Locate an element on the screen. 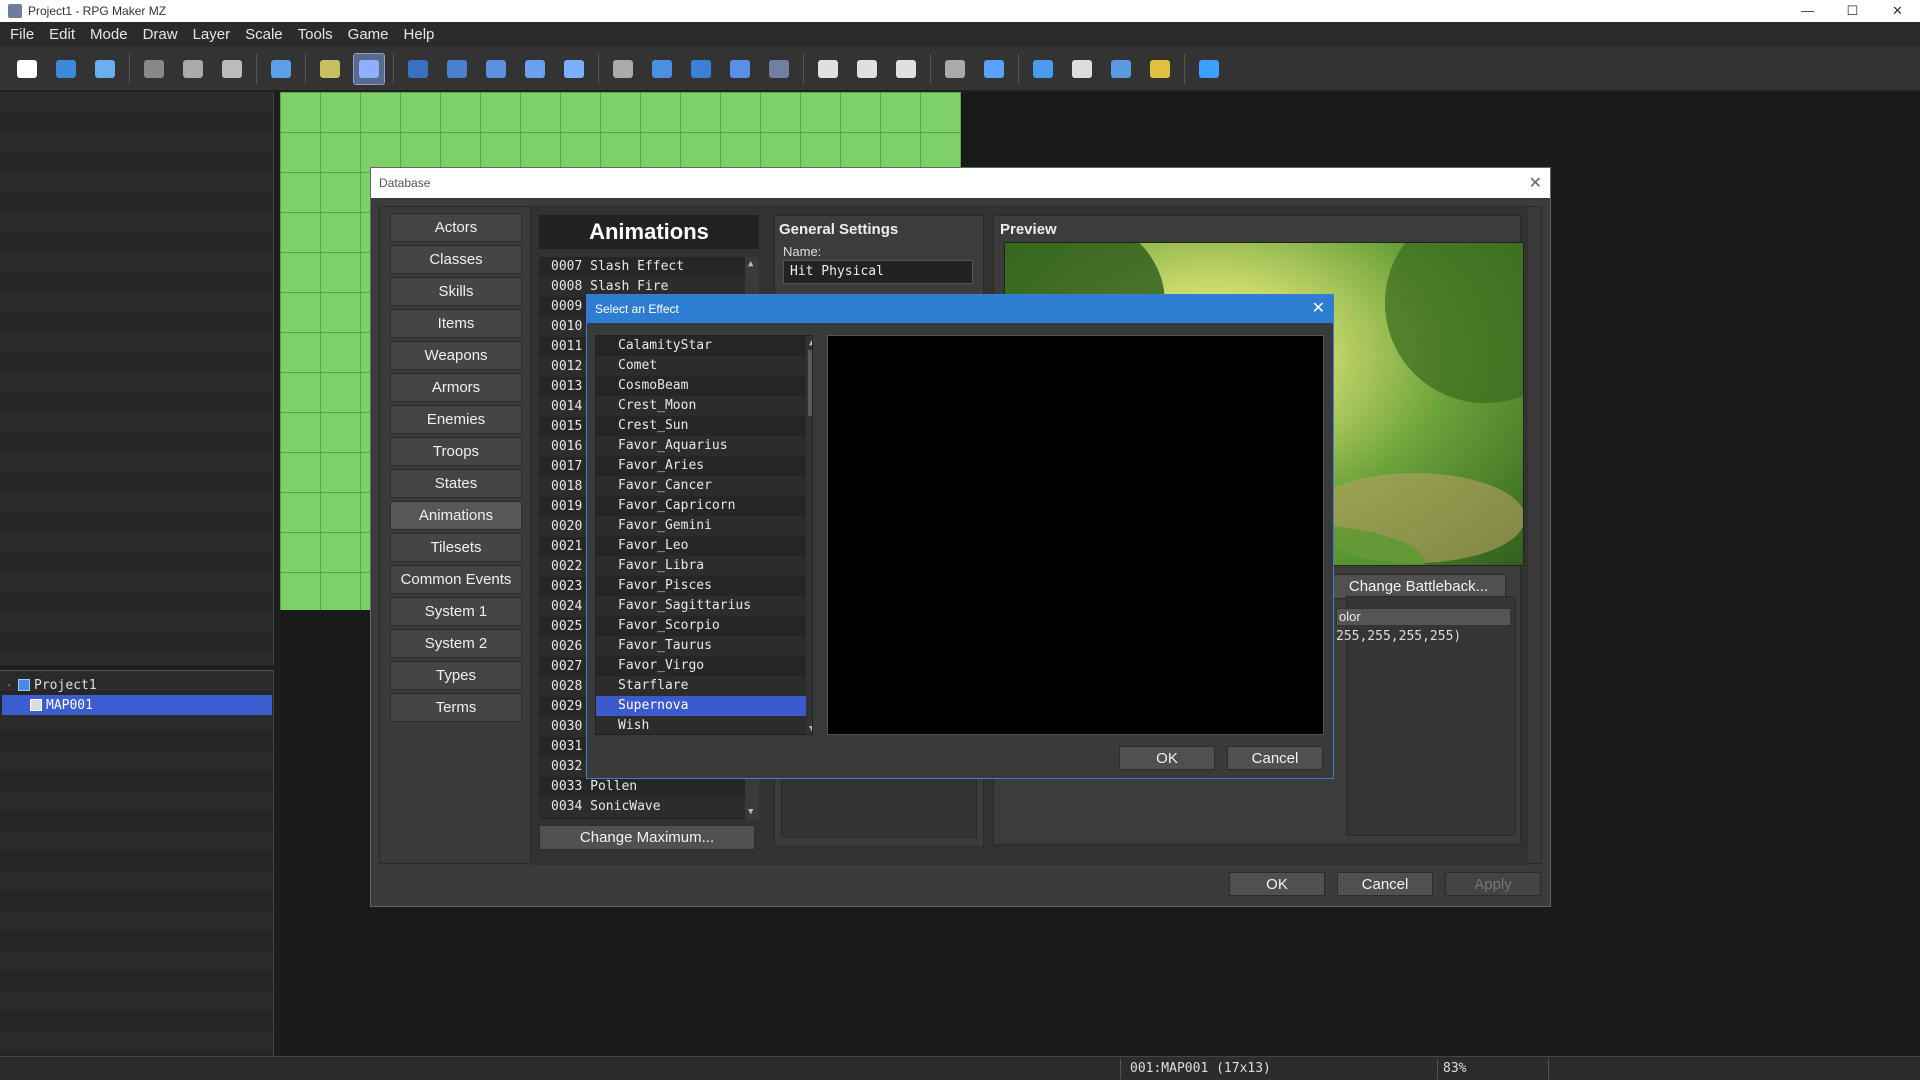 This screenshot has height=1080, width=1920. tab-skills: Skills is located at coordinates (456, 291).